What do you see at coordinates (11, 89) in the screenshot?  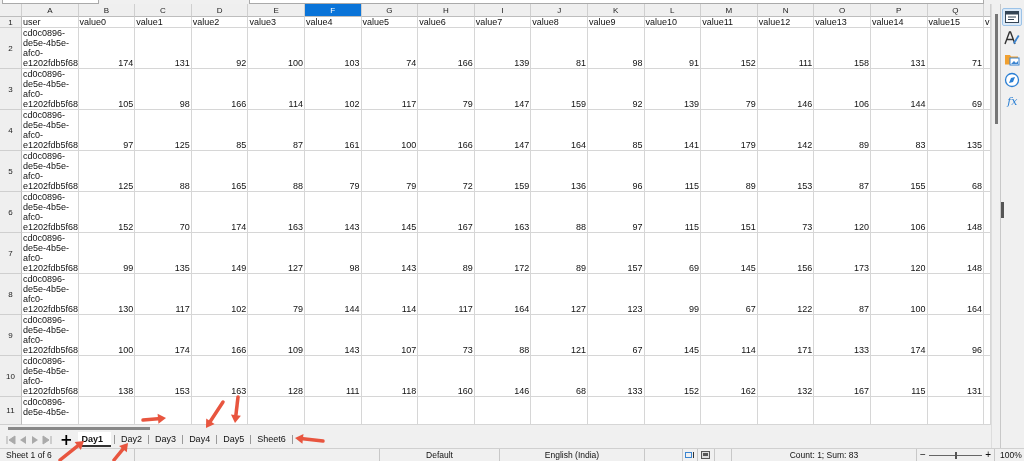 I see `row-header: 3` at bounding box center [11, 89].